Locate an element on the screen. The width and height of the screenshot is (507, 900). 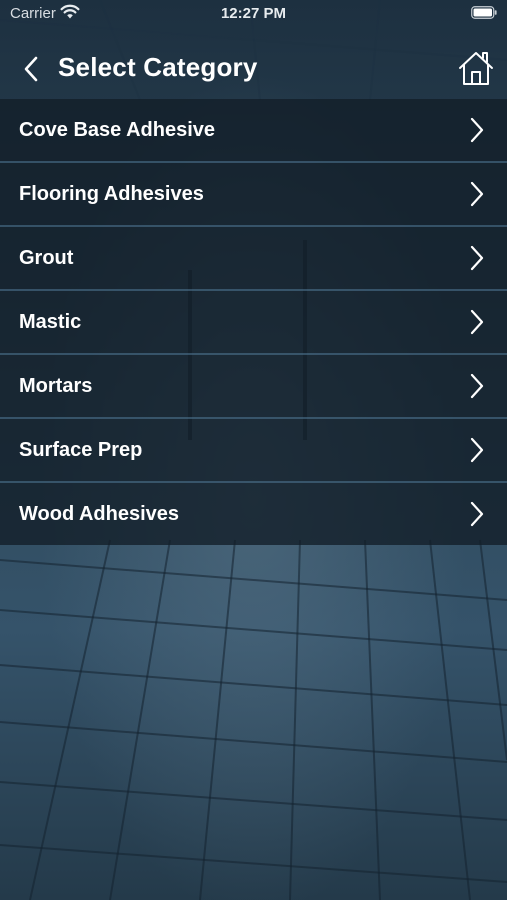
status-bar: Carrier 12:27 PM is located at coordinates (253, 14).